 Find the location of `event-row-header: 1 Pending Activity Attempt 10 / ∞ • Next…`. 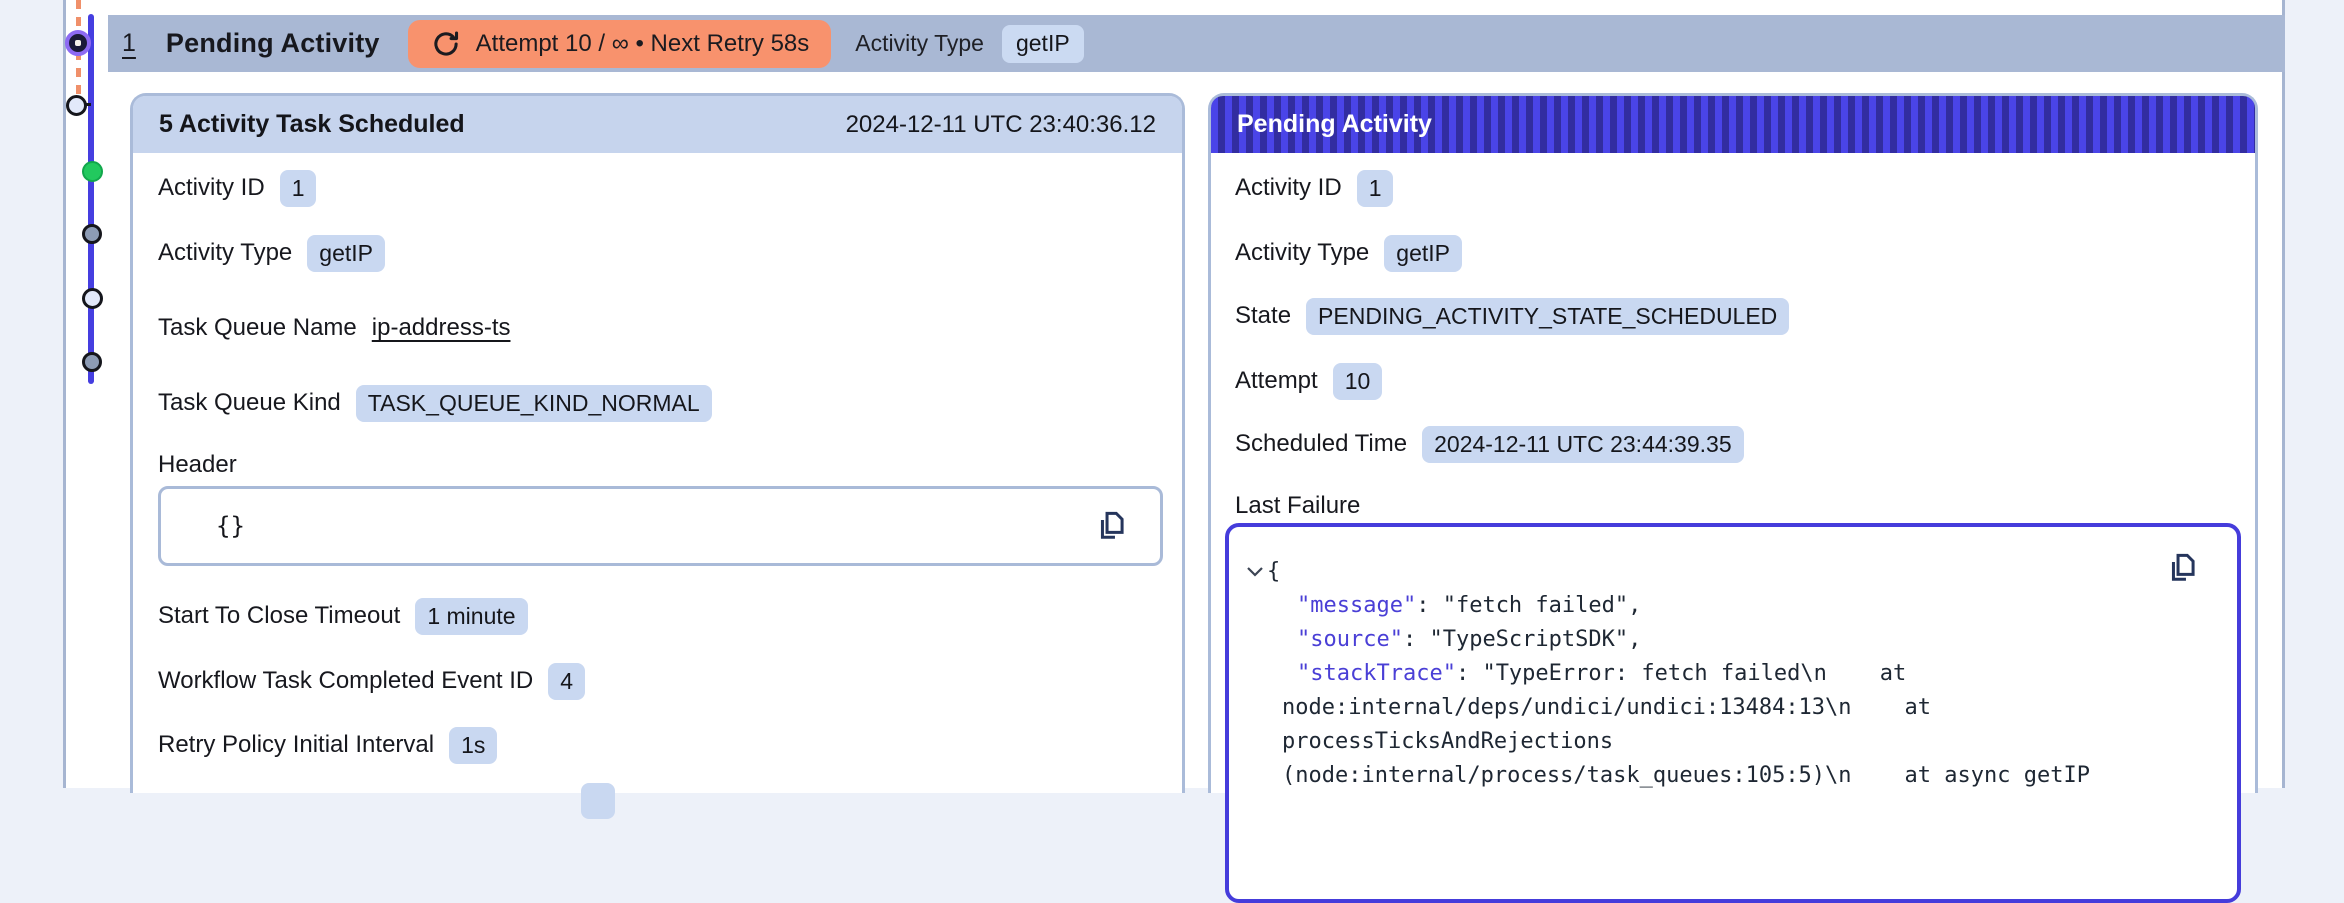

event-row-header: 1 Pending Activity Attempt 10 / ∞ • Next… is located at coordinates (1196, 43).